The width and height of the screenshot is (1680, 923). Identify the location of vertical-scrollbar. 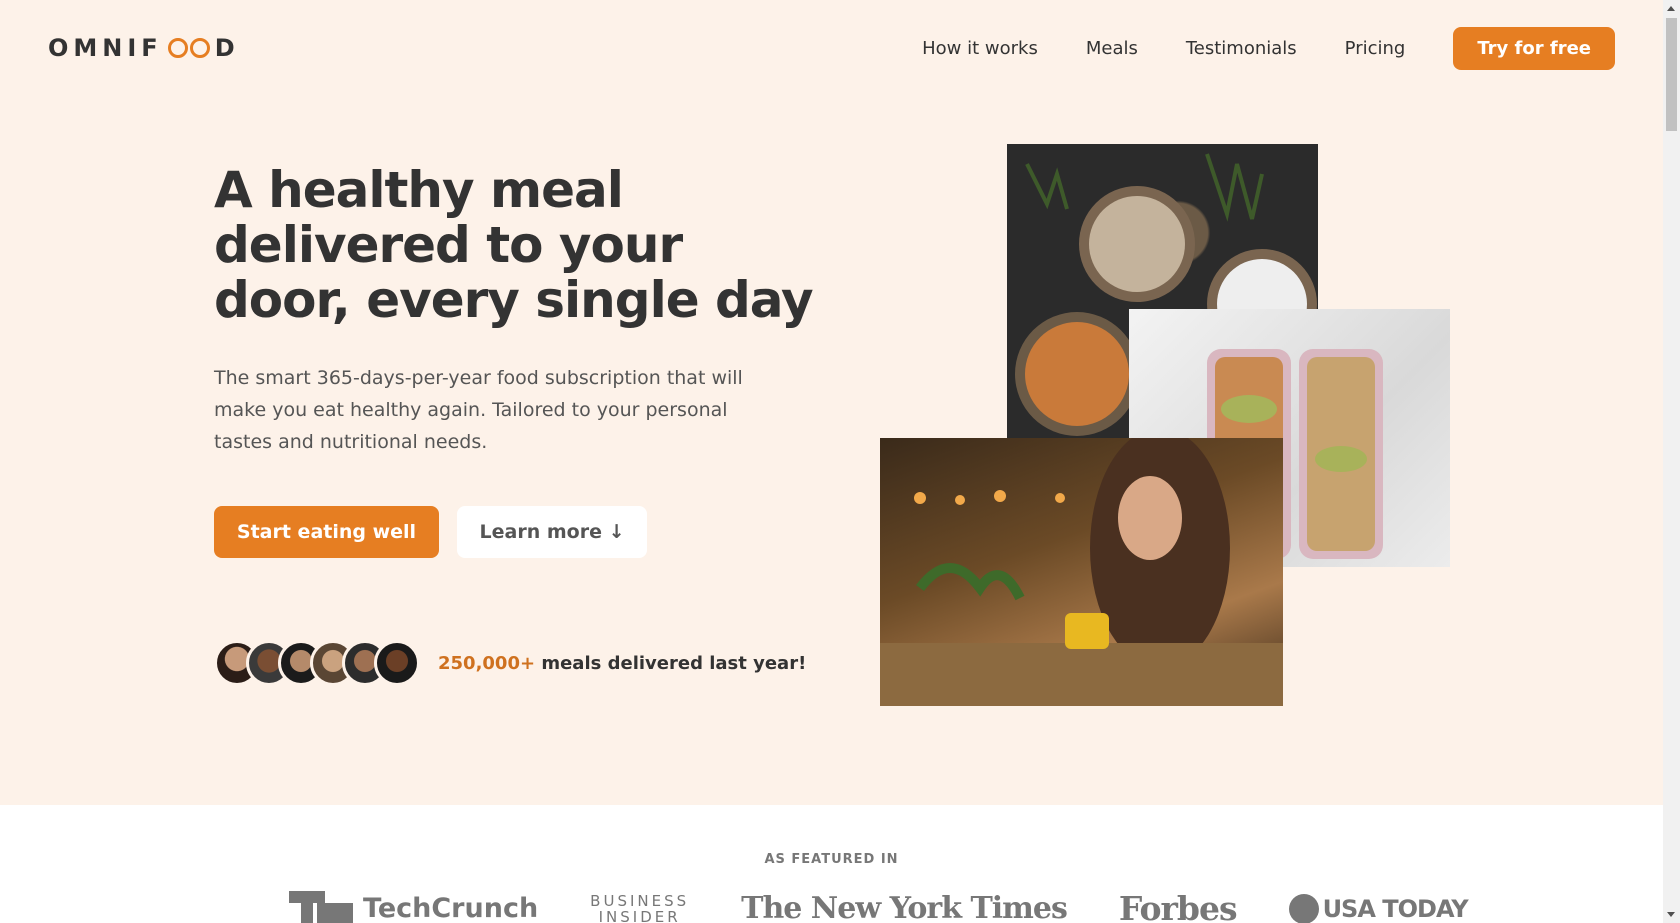
(1671, 461).